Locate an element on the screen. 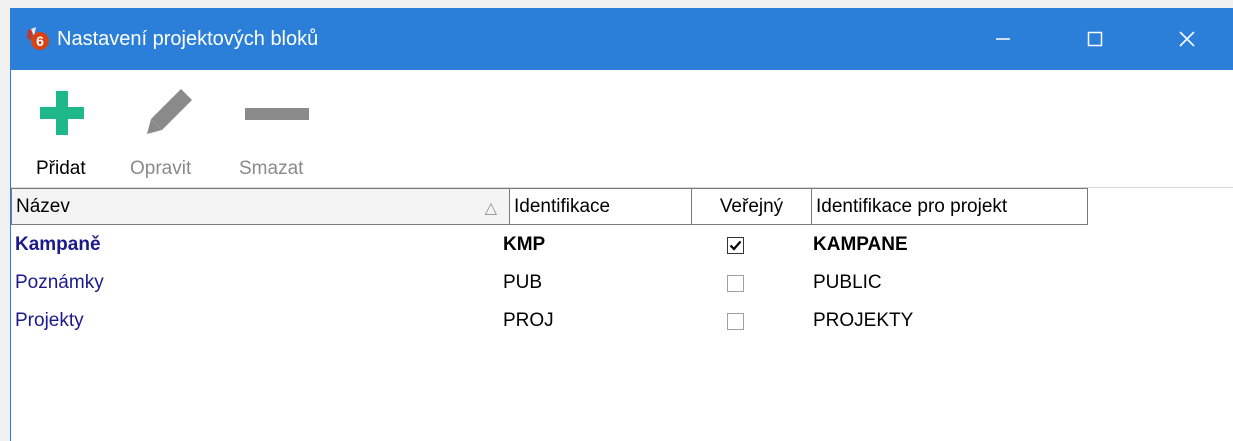 Image resolution: width=1233 pixels, height=441 pixels. column-header-name: Název △ is located at coordinates (260, 206).